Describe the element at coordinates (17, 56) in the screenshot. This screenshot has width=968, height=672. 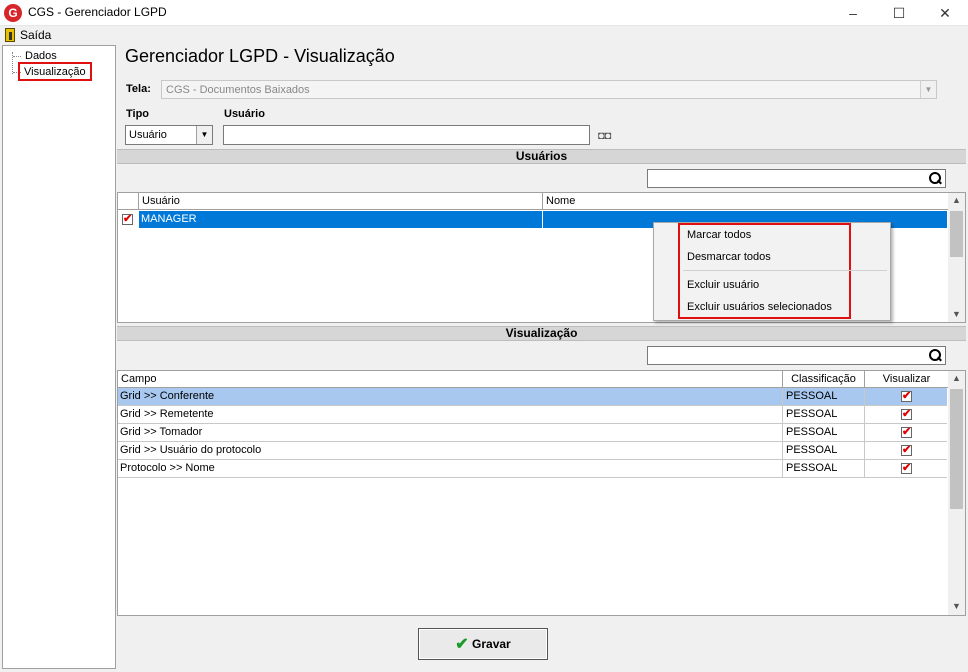
I see `tree-connector` at that location.